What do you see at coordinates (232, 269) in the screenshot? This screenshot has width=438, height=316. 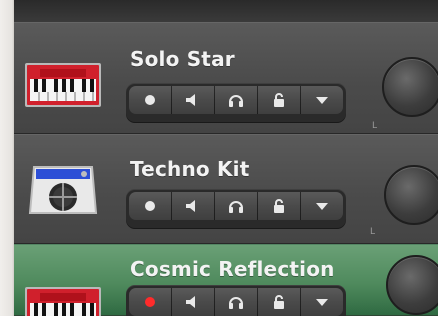 I see `track-name: Cosmic Reflection` at bounding box center [232, 269].